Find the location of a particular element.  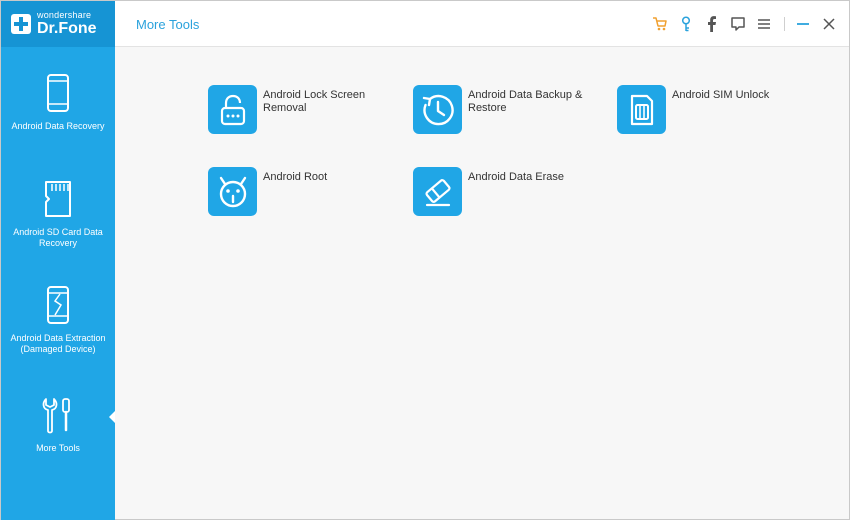

sidebar-item-label: Android Data Recovery is located at coordinates (58, 126).